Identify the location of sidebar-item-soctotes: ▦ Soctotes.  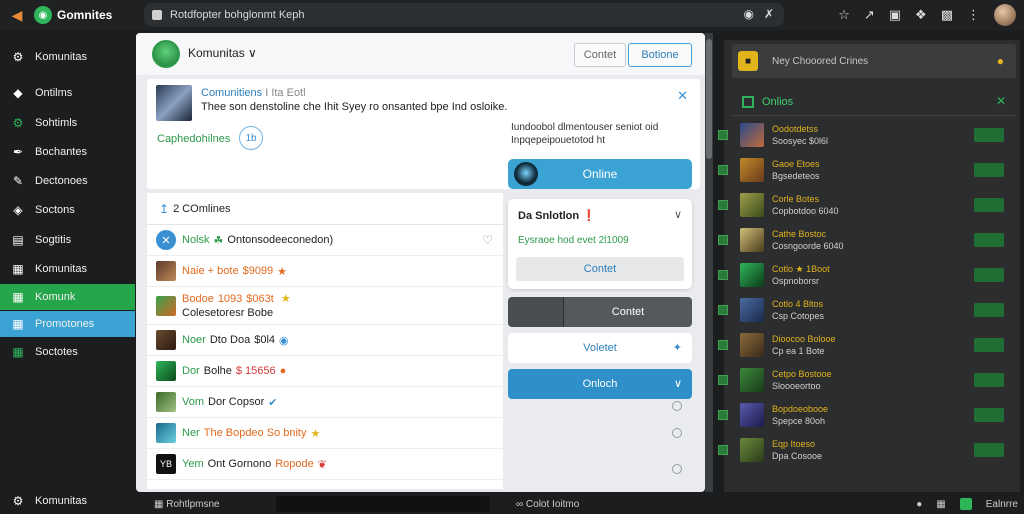
(67, 352).